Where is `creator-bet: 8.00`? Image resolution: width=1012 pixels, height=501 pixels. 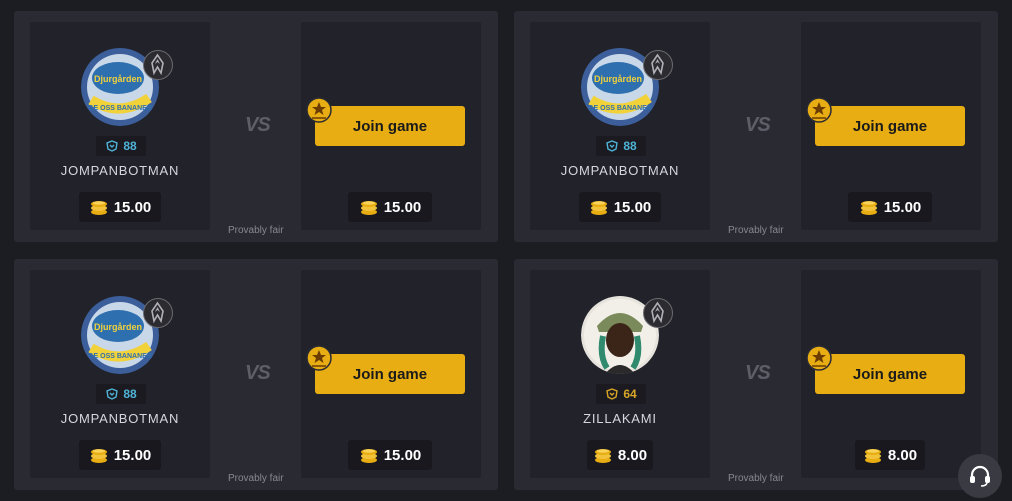
creator-bet: 8.00 is located at coordinates (620, 455).